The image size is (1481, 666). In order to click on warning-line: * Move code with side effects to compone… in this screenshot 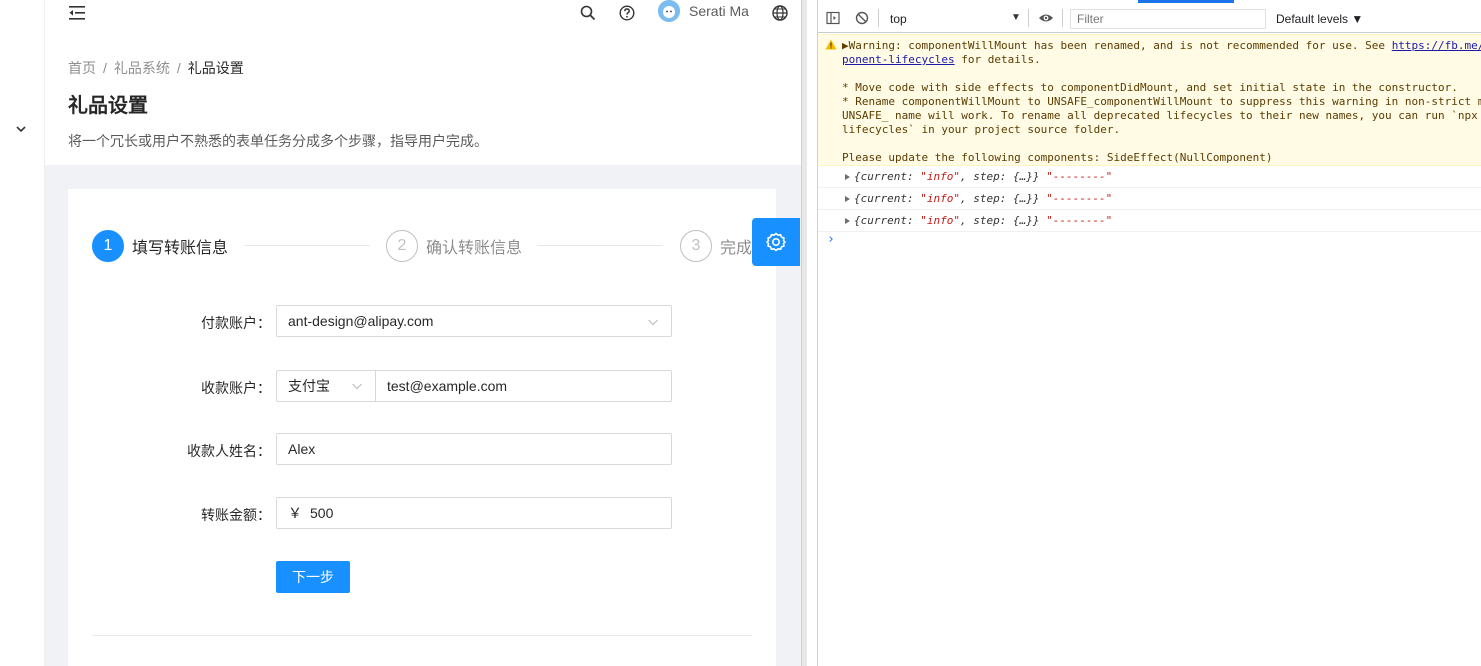, I will do `click(1150, 87)`.